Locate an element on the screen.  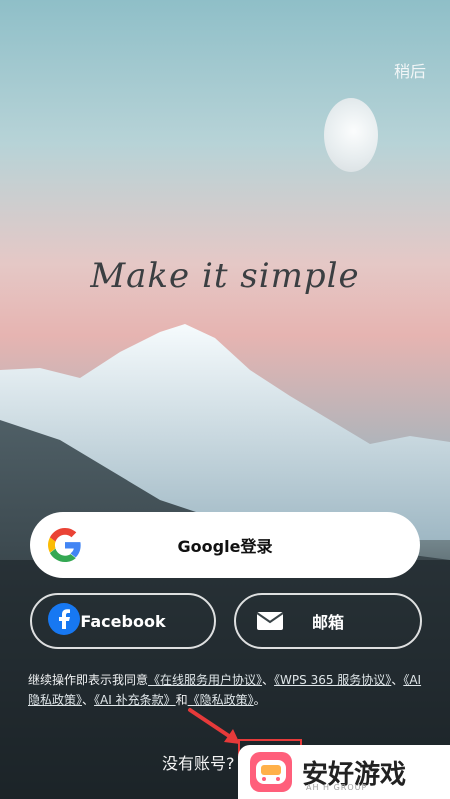
moon-image is located at coordinates (351, 135).